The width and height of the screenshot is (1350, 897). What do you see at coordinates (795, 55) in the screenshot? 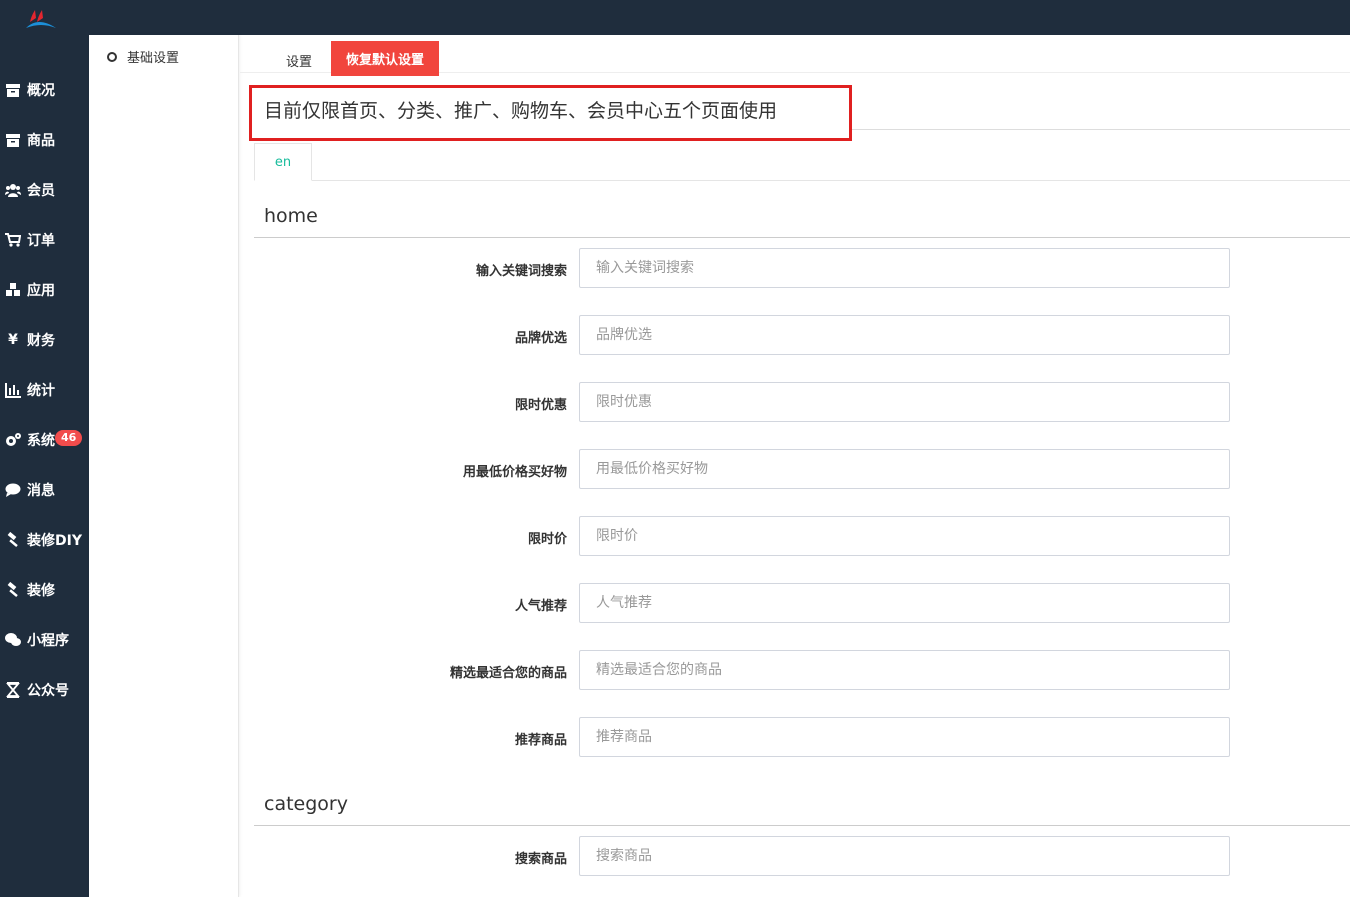
I see `top-tabs: 设置 恢复默认设置` at bounding box center [795, 55].